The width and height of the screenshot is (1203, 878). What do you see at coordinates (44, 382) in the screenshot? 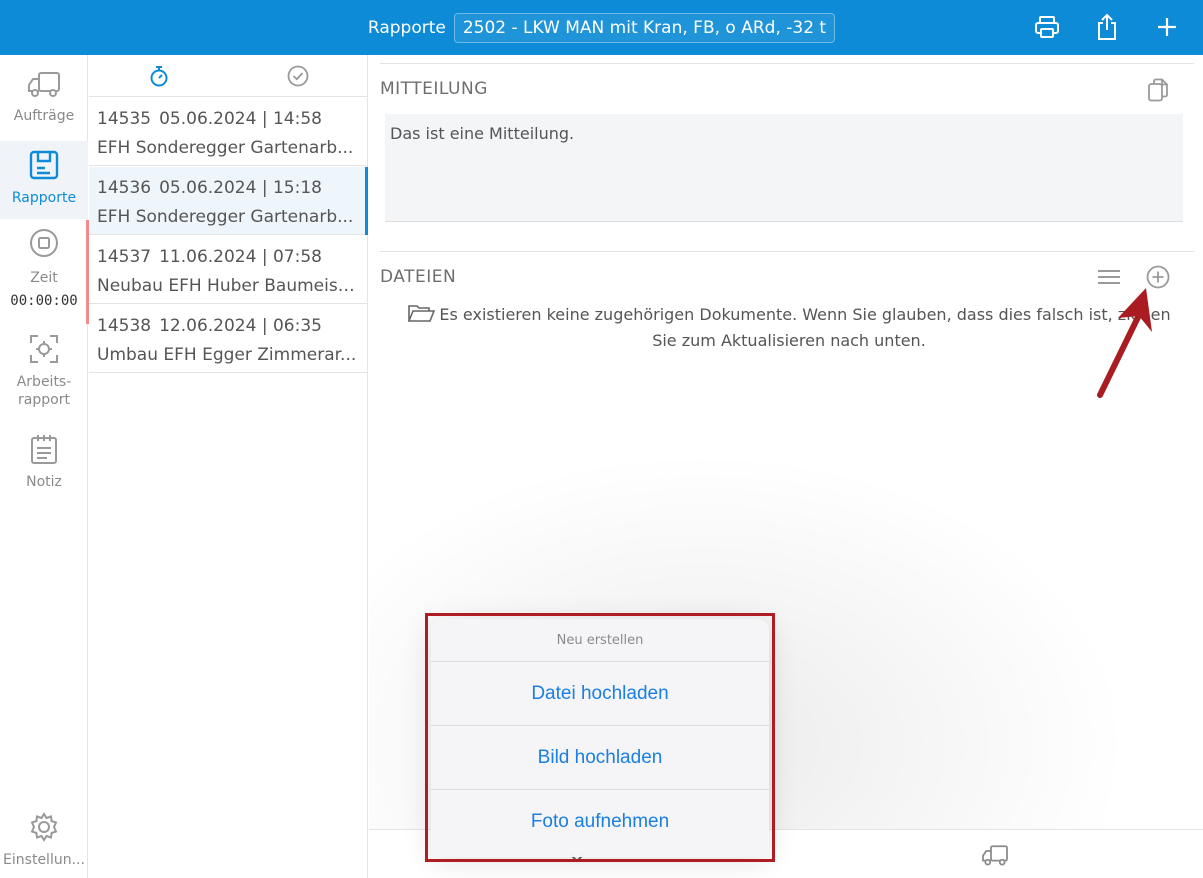
I see `nav-label-line1: Arbeits-` at bounding box center [44, 382].